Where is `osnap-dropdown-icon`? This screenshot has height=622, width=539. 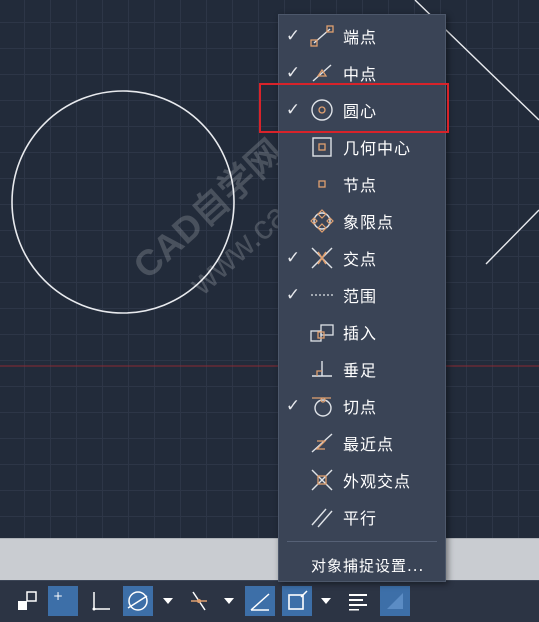 osnap-dropdown-icon is located at coordinates (326, 601).